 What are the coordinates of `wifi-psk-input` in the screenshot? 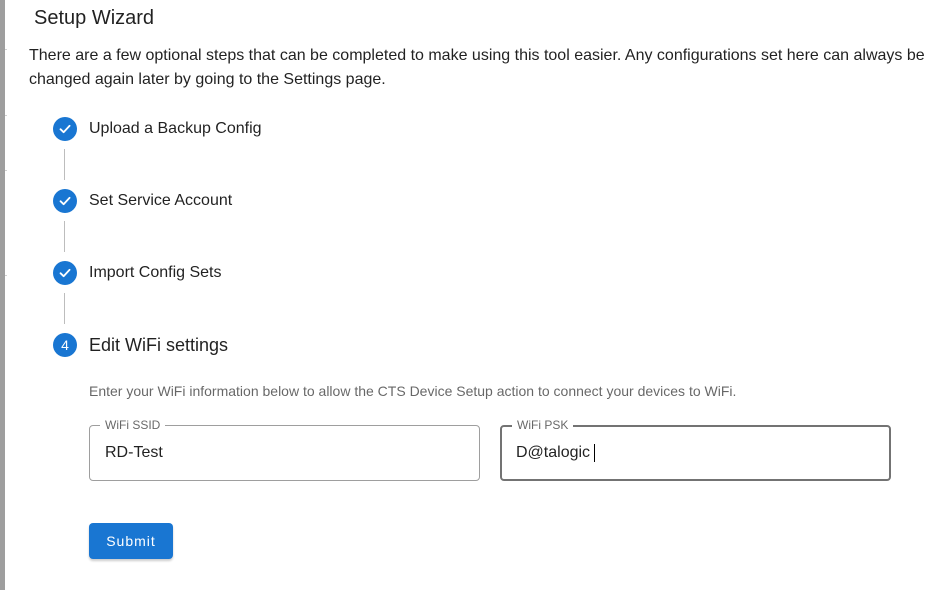 It's located at (697, 453).